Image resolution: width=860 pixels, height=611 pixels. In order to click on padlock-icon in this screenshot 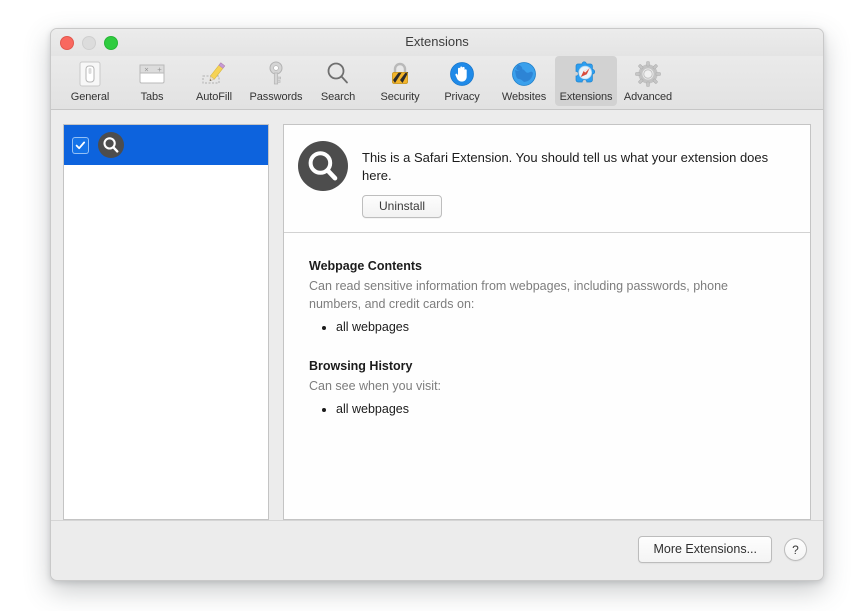, I will do `click(400, 74)`.